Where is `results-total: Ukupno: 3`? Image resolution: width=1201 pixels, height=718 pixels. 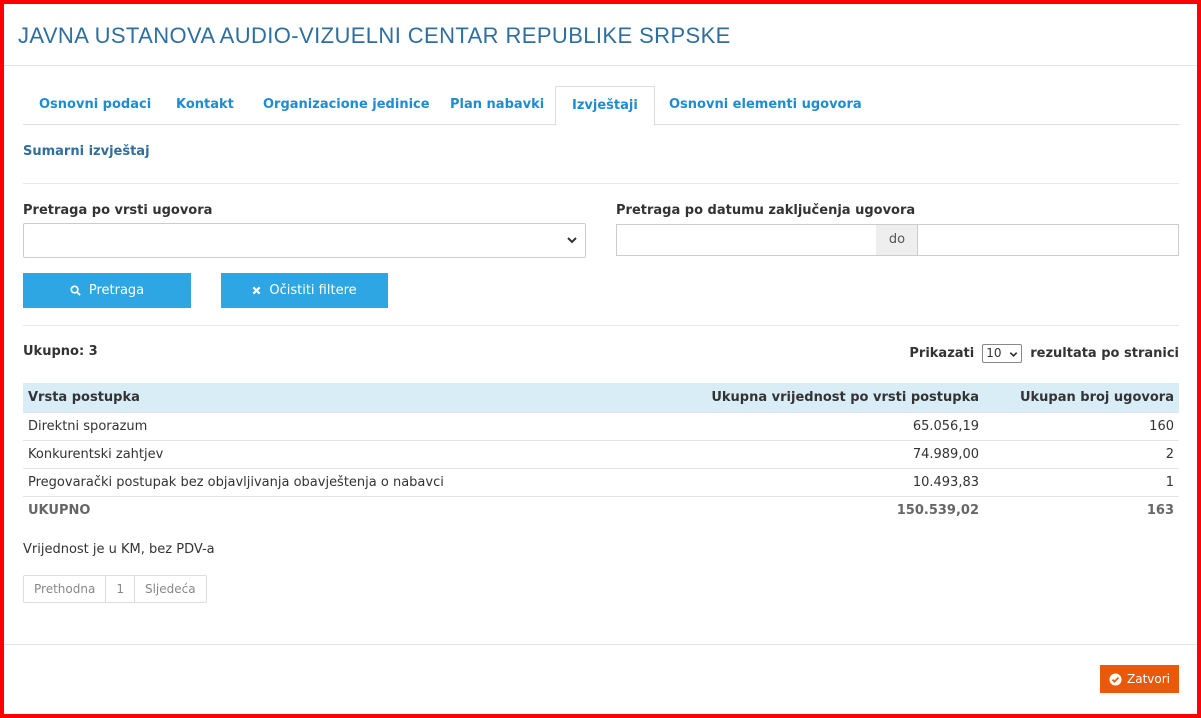 results-total: Ukupno: 3 is located at coordinates (60, 351).